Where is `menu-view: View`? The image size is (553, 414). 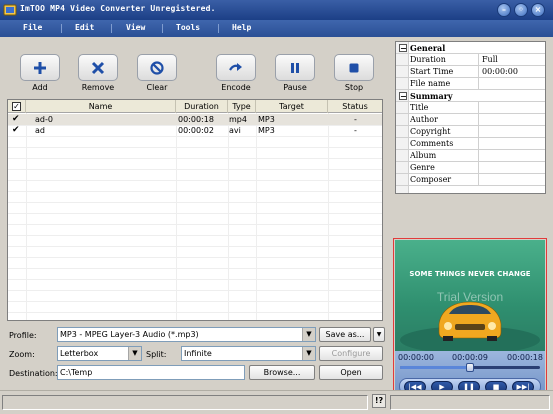
menu-view: View is located at coordinates (135, 27).